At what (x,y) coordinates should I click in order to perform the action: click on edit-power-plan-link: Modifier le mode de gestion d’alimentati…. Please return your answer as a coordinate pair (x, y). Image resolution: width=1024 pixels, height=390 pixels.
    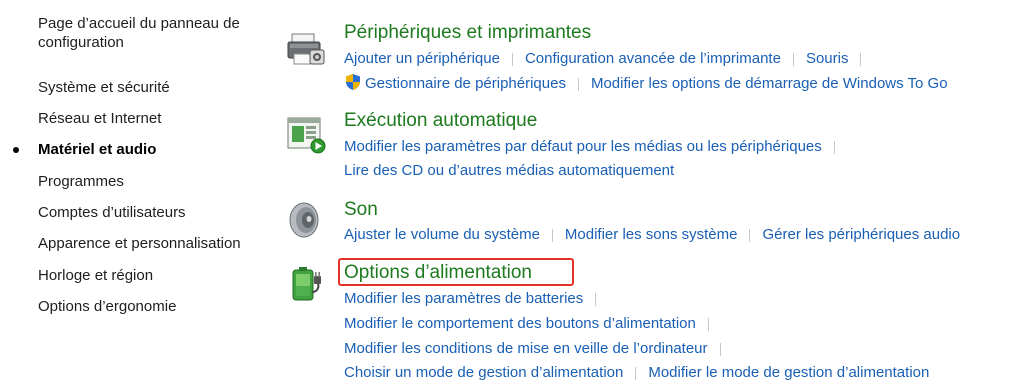
    Looking at the image, I should click on (788, 372).